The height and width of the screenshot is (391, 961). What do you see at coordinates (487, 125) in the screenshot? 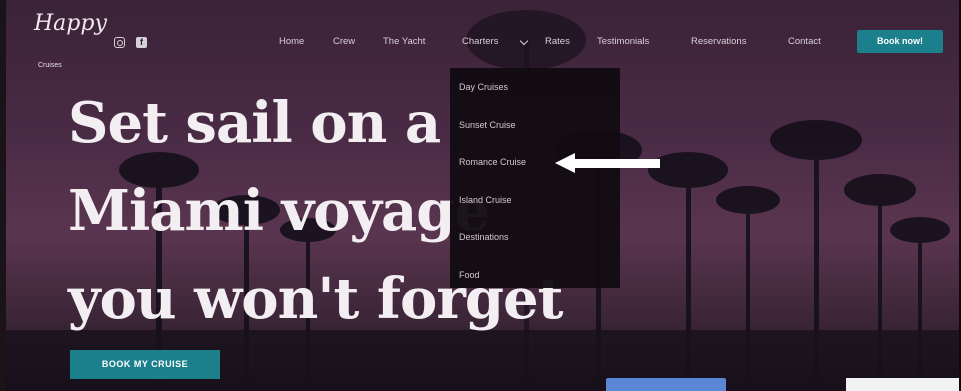
I see `dropdown-item-sunset-cruise: Sunset Cruise` at bounding box center [487, 125].